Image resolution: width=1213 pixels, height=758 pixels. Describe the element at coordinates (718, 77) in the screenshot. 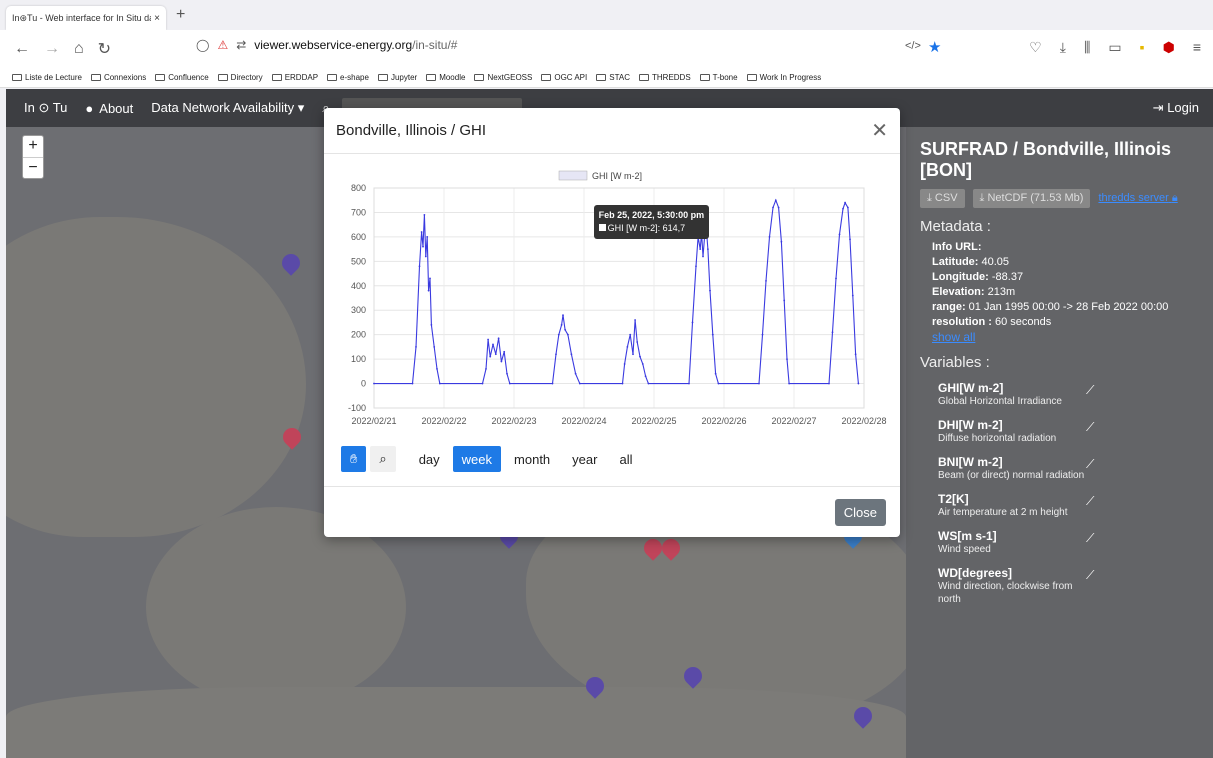

I see `bookmark-item: T-bone` at that location.